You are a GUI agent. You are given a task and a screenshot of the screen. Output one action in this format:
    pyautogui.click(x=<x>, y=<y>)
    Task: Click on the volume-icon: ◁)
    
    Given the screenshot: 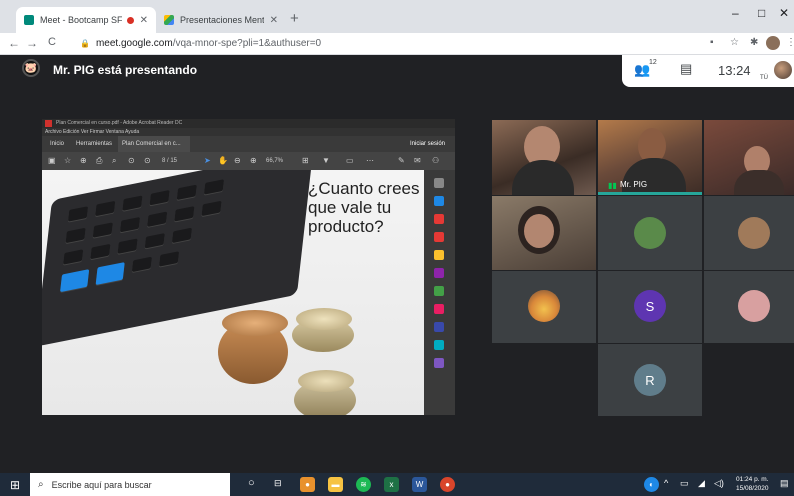 What is the action you would take?
    pyautogui.click(x=719, y=483)
    